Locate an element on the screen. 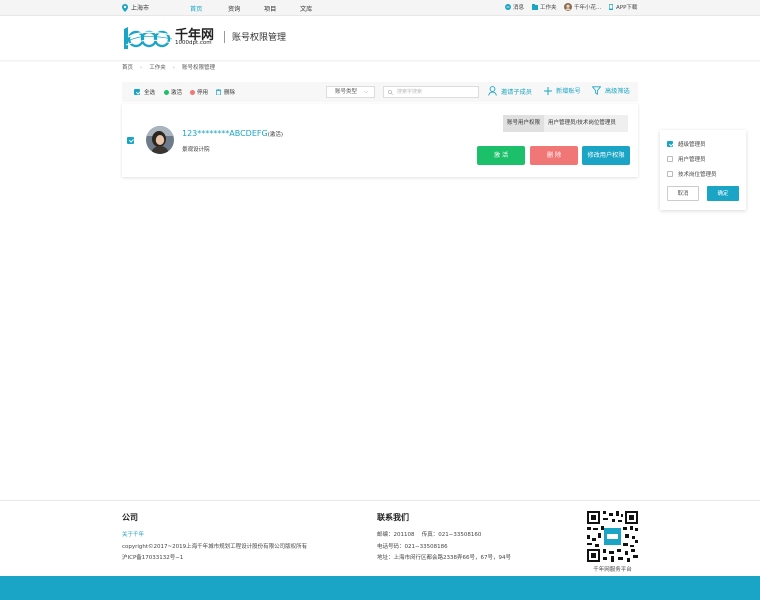 The image size is (760, 600). app-download-link: APP下载 is located at coordinates (622, 7).